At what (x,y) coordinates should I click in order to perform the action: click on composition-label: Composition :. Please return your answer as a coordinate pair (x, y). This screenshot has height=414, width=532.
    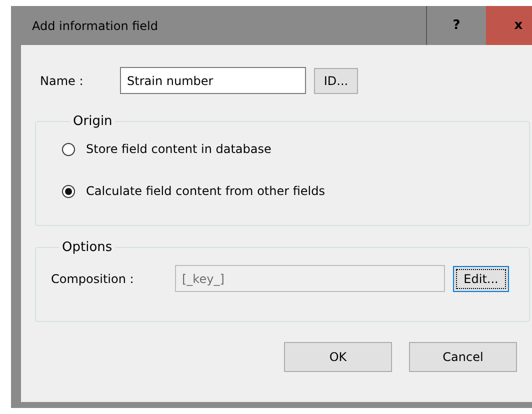
    Looking at the image, I should click on (93, 279).